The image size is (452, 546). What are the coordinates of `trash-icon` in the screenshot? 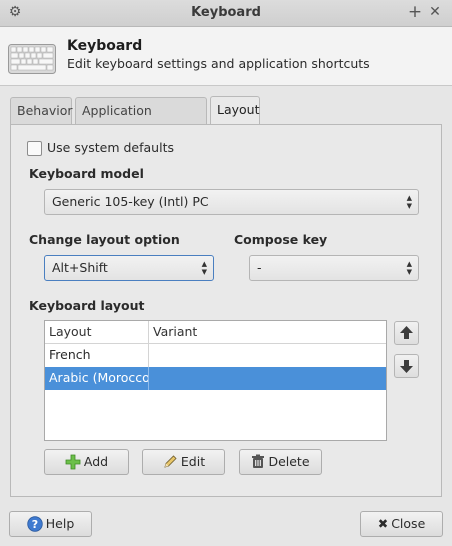 It's located at (258, 461).